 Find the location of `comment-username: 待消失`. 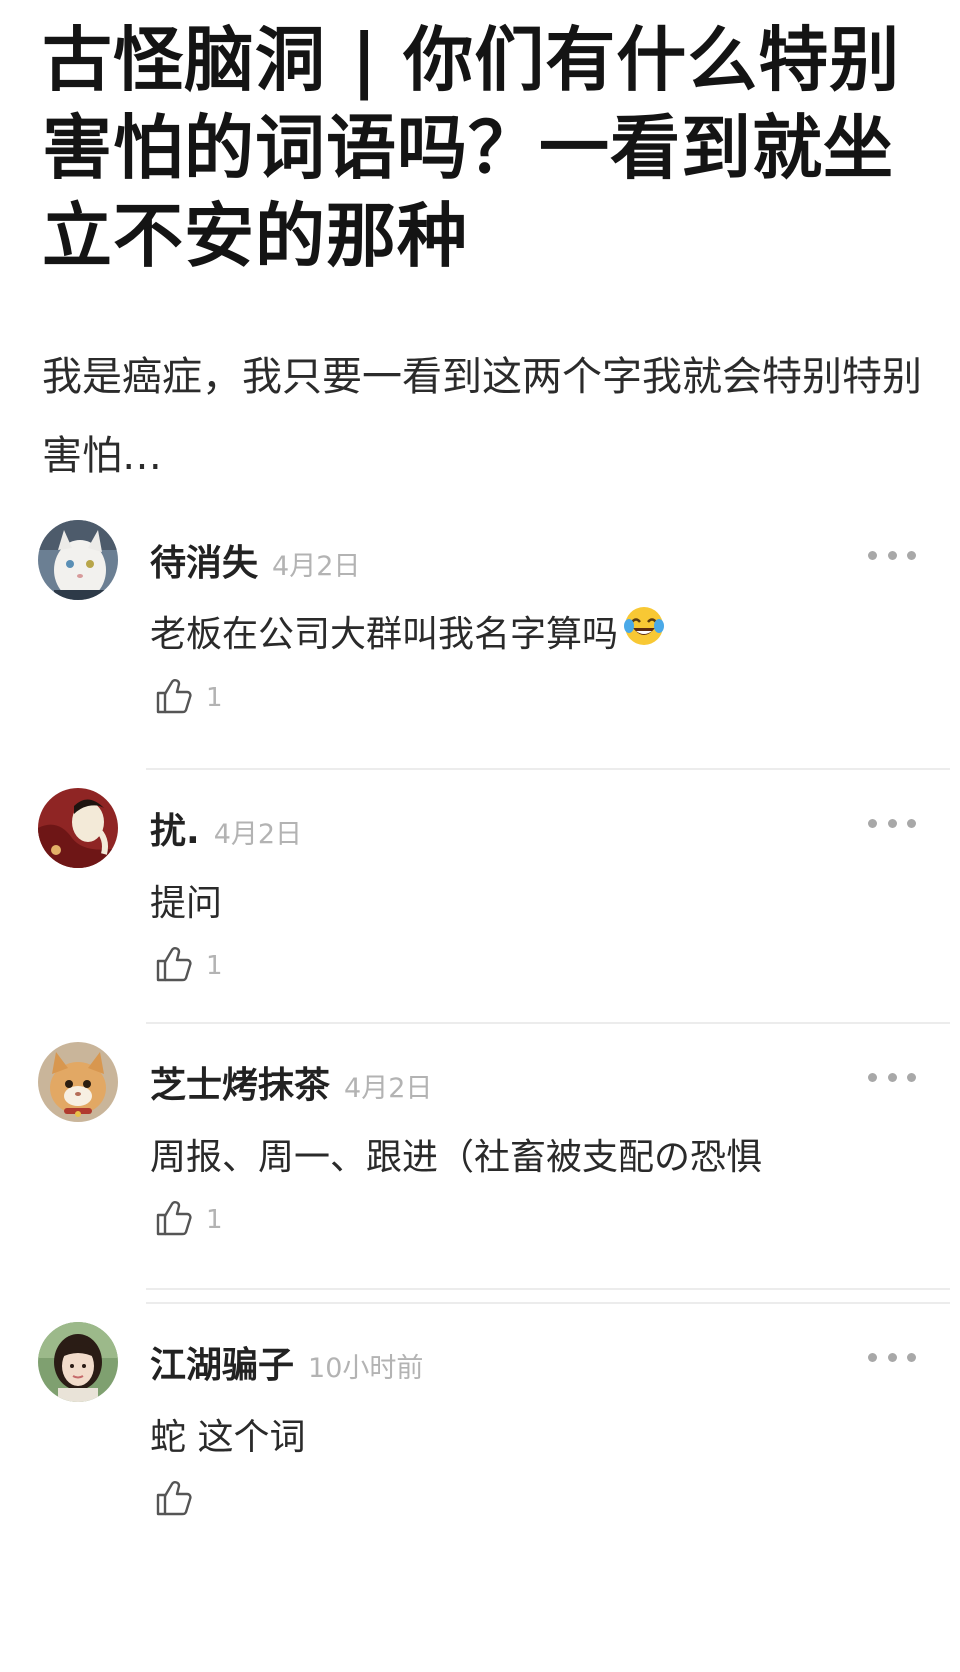

comment-username: 待消失 is located at coordinates (204, 560).